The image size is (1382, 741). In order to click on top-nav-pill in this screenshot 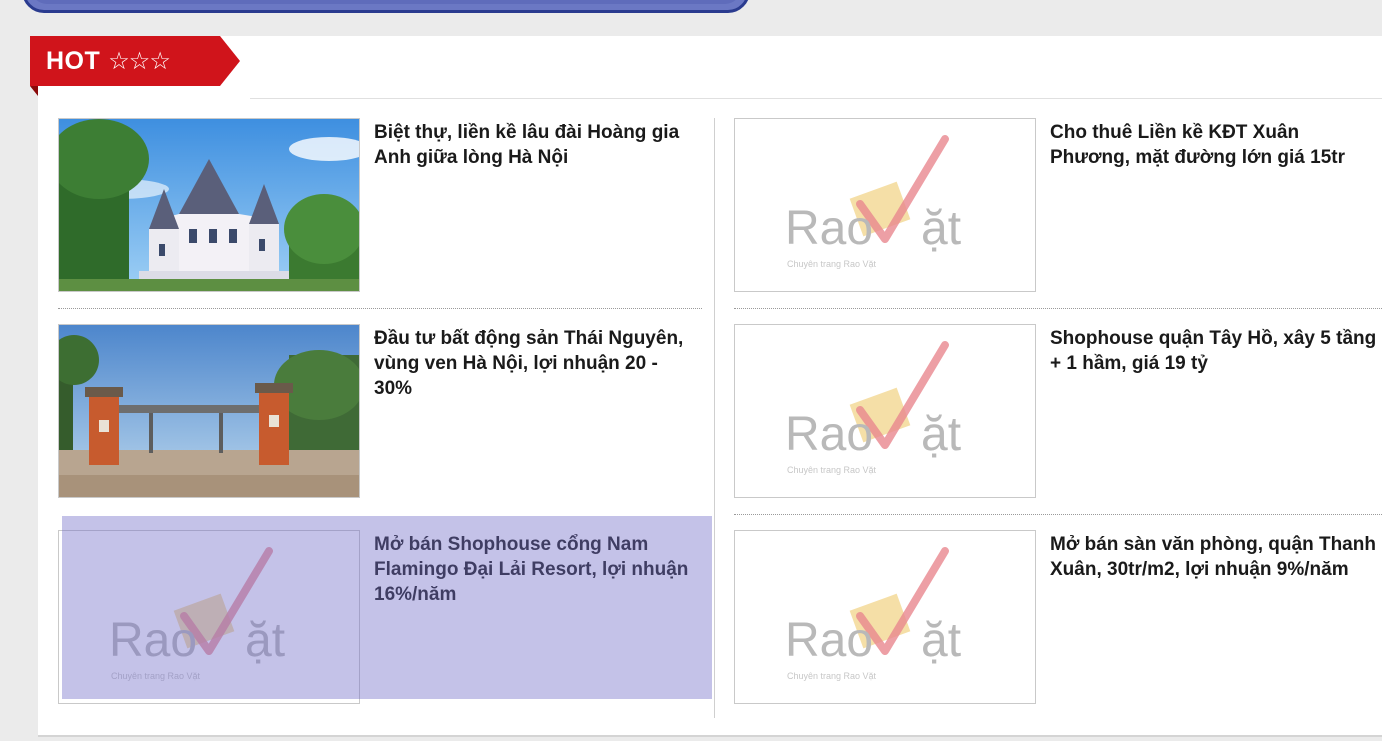, I will do `click(386, 6)`.